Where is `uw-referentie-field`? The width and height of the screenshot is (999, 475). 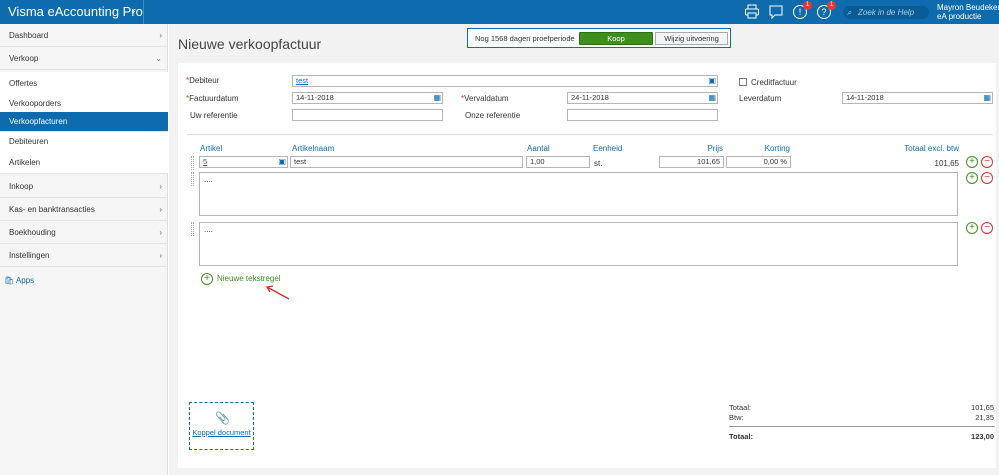
uw-referentie-field is located at coordinates (367, 115).